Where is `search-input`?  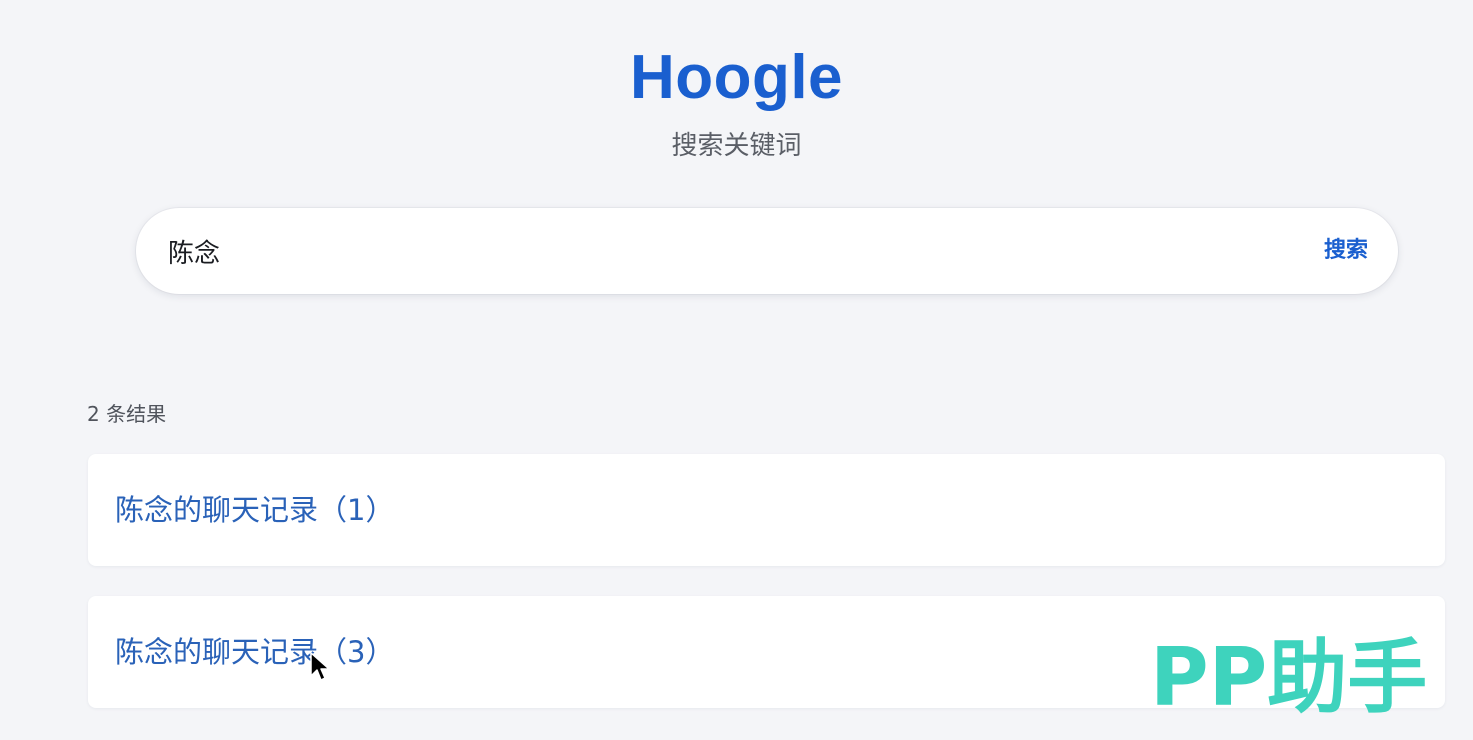 search-input is located at coordinates (708, 251).